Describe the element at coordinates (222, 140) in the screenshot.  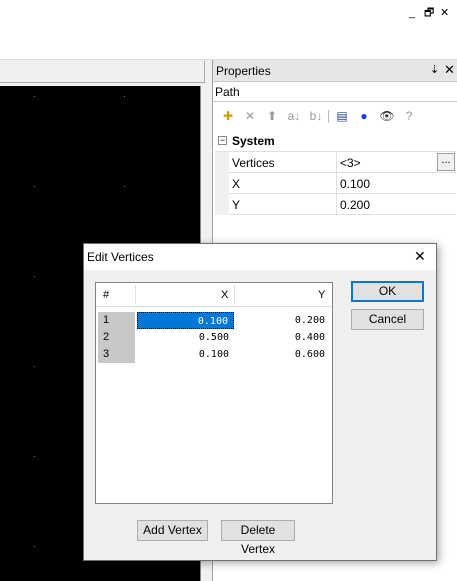
I see `collapse-icon: −` at that location.